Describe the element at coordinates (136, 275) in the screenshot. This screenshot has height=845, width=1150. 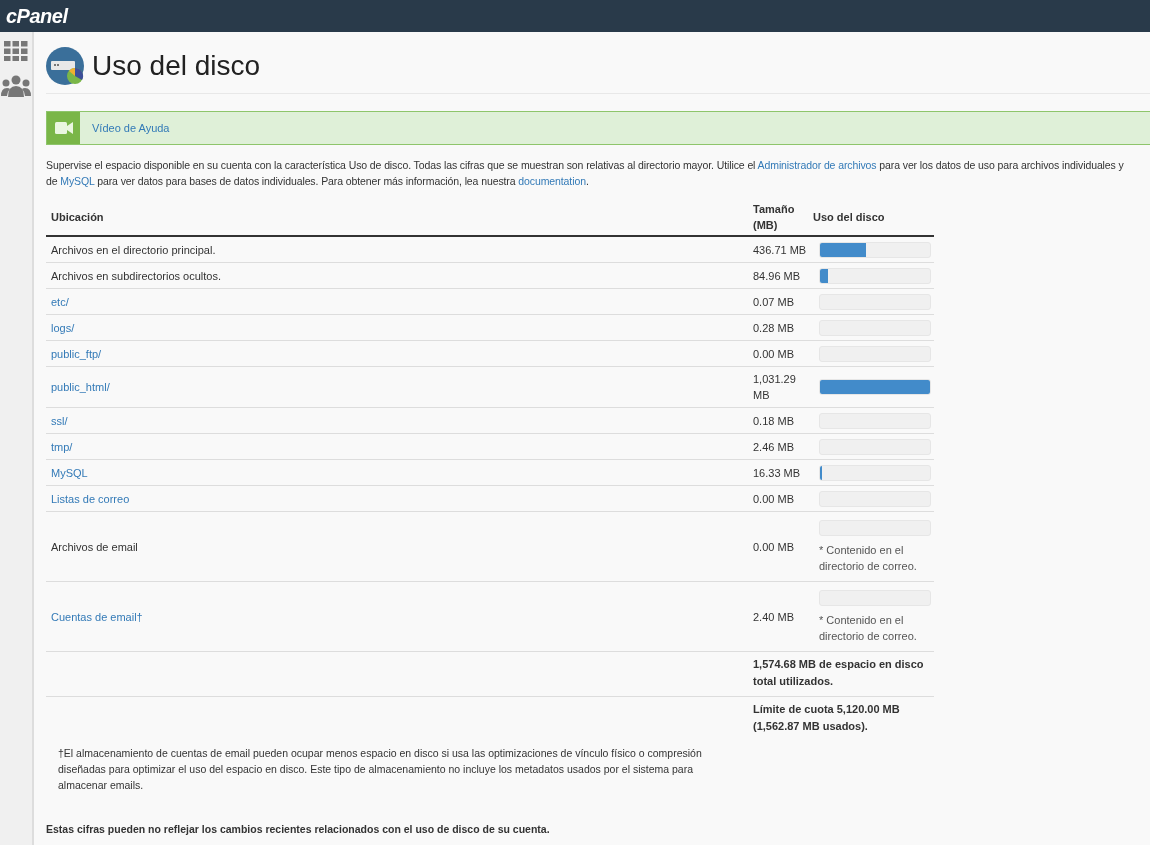
I see `location-text: Archivos en subdirectorios ocultos.` at that location.